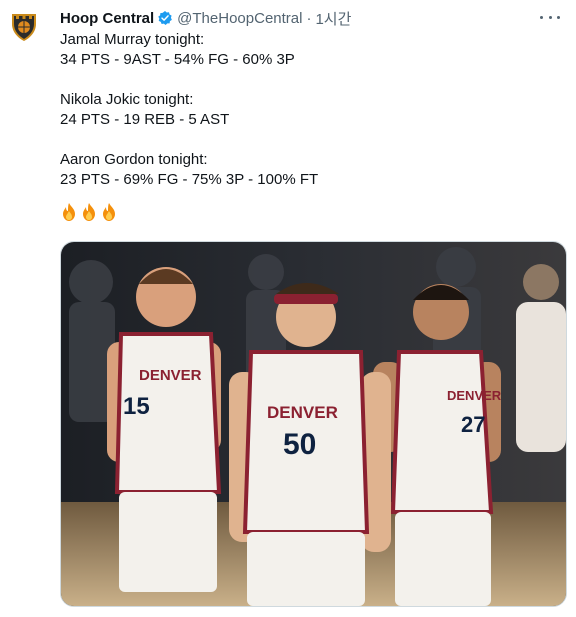 This screenshot has width=576, height=617. What do you see at coordinates (308, 212) in the screenshot?
I see `emoji-row` at bounding box center [308, 212].